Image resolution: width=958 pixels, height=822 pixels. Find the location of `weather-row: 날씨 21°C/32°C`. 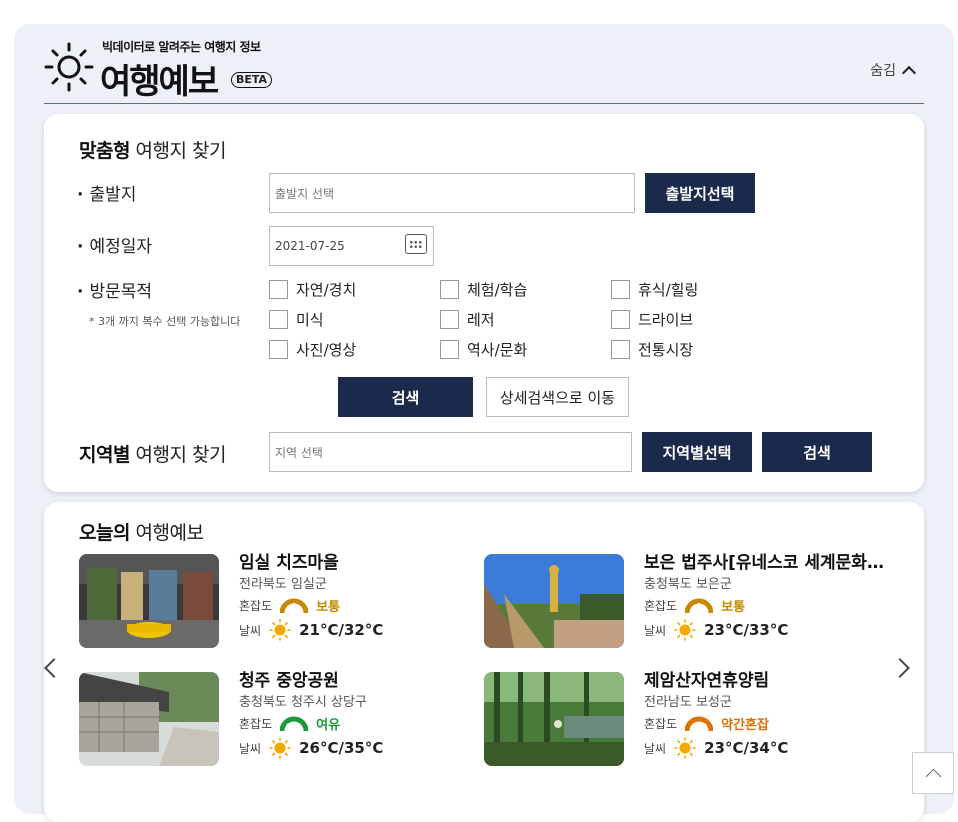

weather-row: 날씨 21°C/32°C is located at coordinates (311, 630).